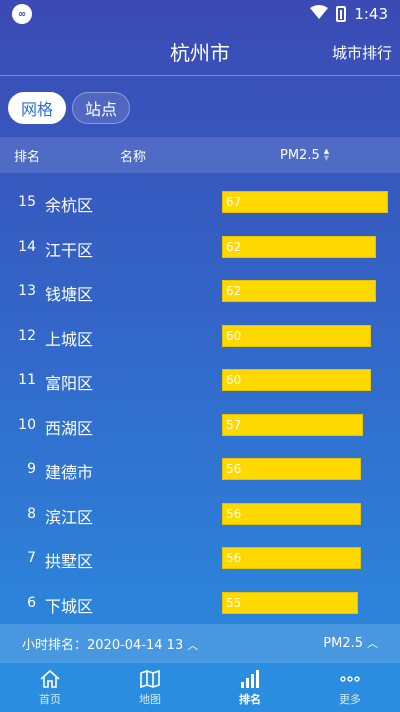  Describe the element at coordinates (69, 339) in the screenshot. I see `row-name: 上城区` at that location.